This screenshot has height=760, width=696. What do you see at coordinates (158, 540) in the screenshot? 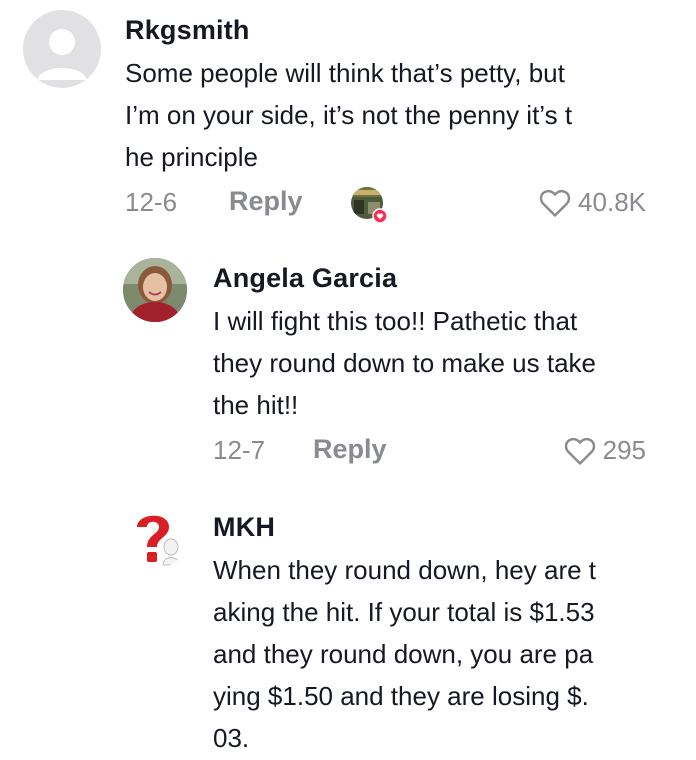
I see `red-question-mark-avatar` at bounding box center [158, 540].